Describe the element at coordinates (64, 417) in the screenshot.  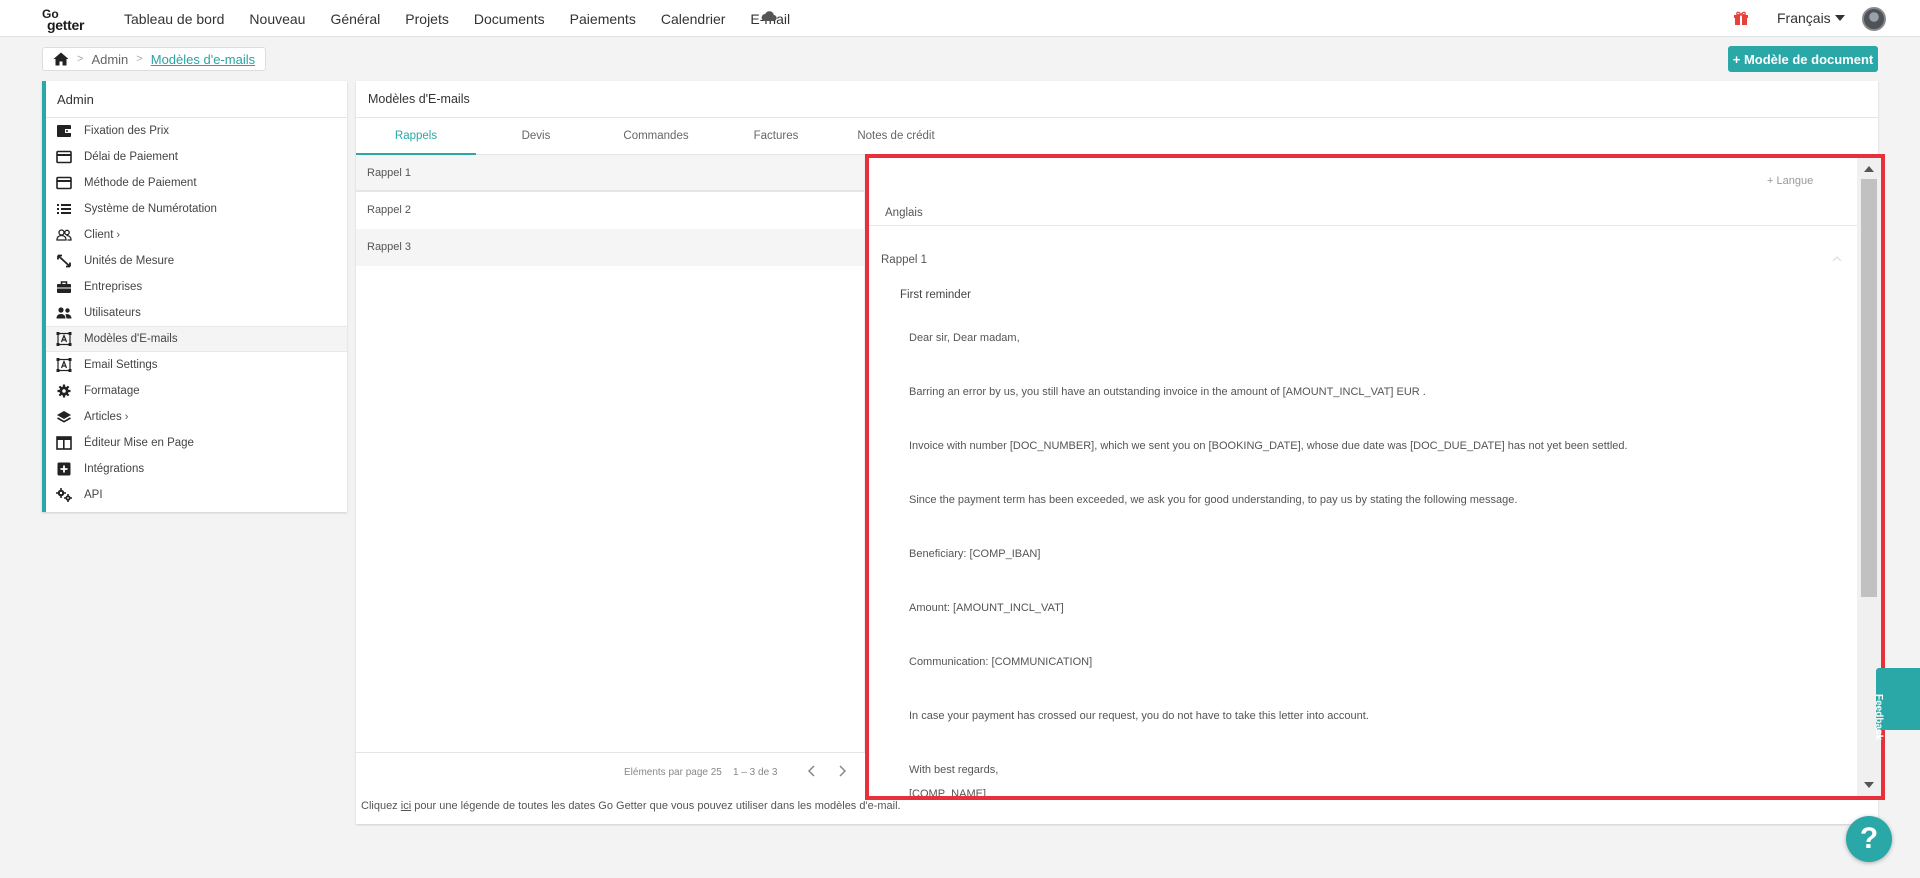
I see `layers-icon` at that location.